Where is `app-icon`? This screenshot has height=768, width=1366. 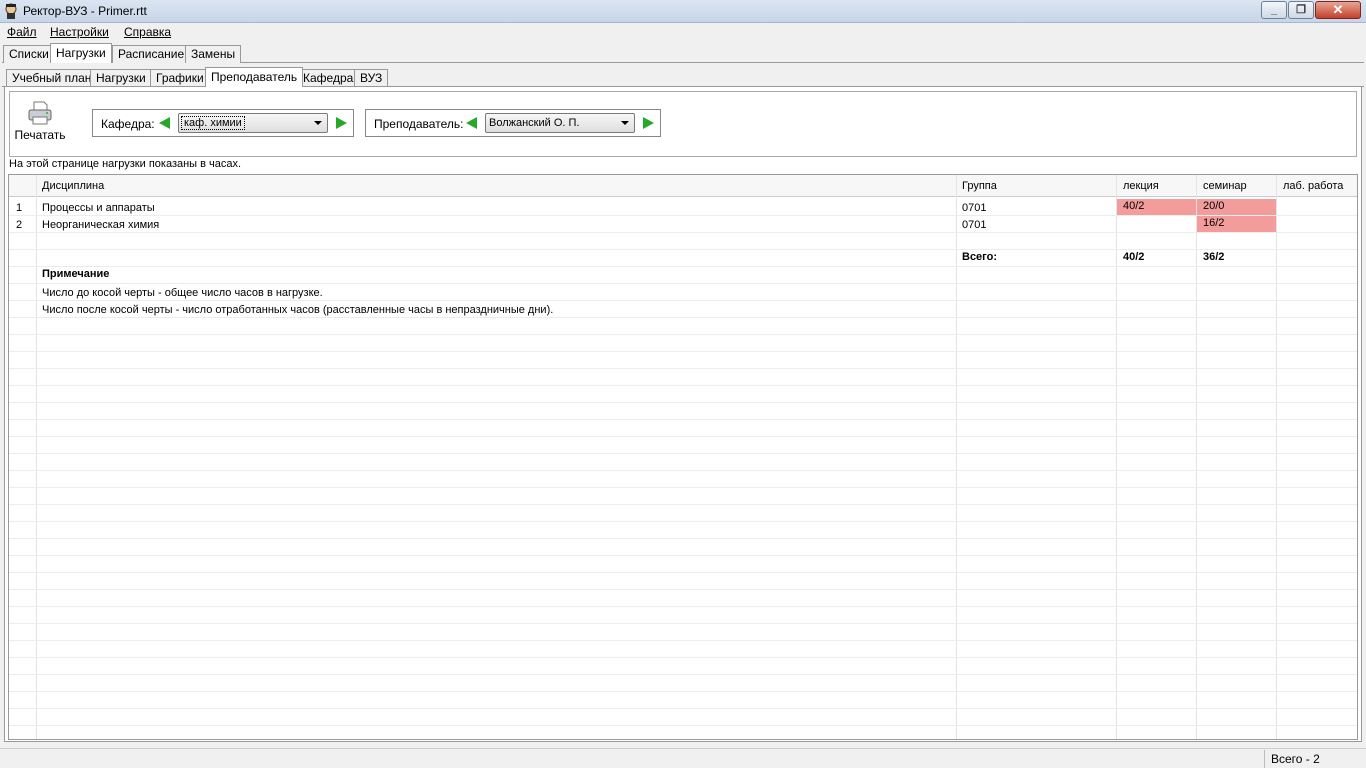 app-icon is located at coordinates (11, 11).